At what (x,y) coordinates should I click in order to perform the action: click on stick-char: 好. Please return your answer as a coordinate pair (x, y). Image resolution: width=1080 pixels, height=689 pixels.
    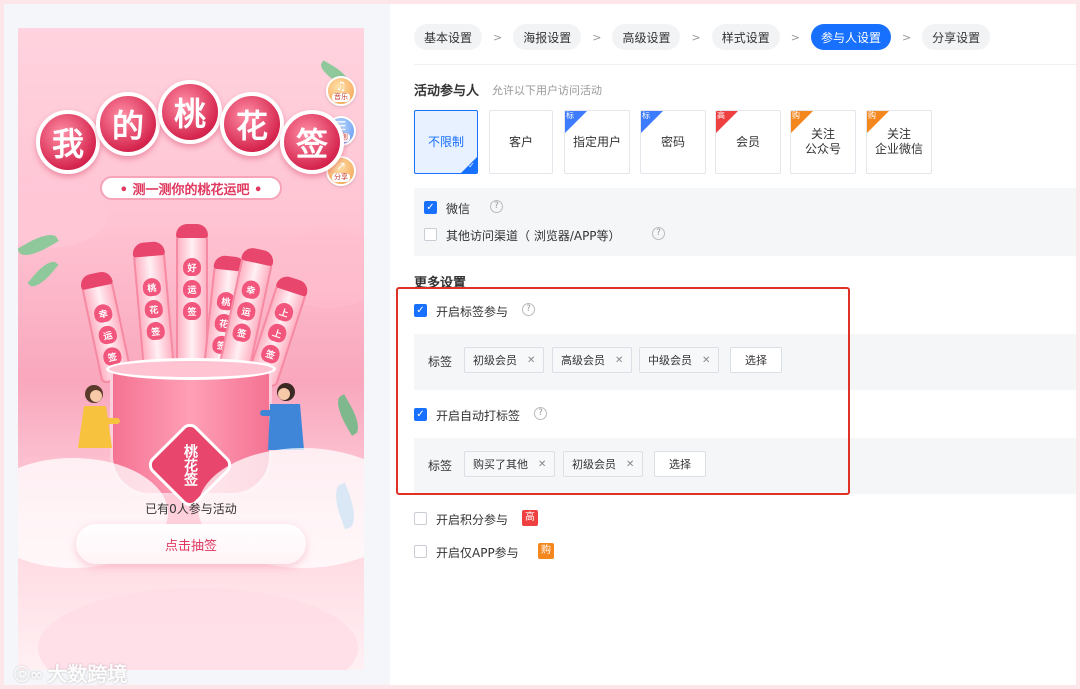
    Looking at the image, I should click on (192, 267).